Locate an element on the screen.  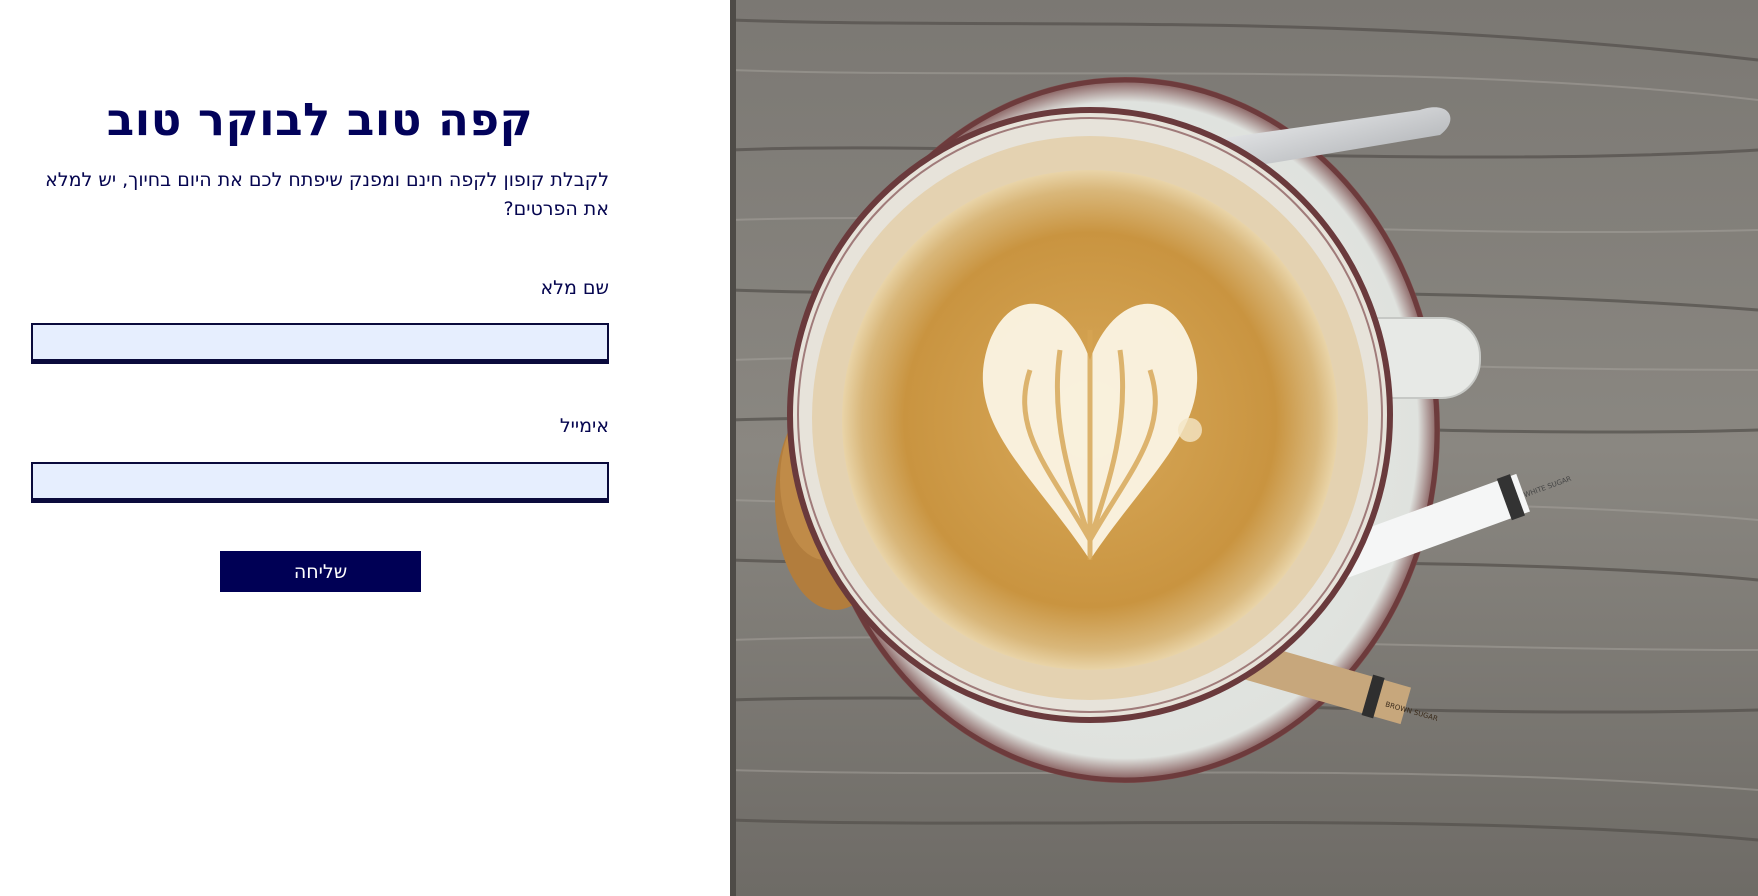
full-name-label: שם מלא is located at coordinates (574, 288).